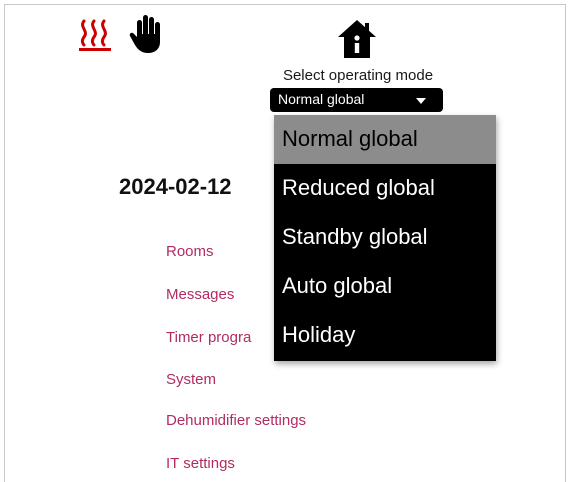  What do you see at coordinates (175, 186) in the screenshot?
I see `current-date: 2024-02-12` at bounding box center [175, 186].